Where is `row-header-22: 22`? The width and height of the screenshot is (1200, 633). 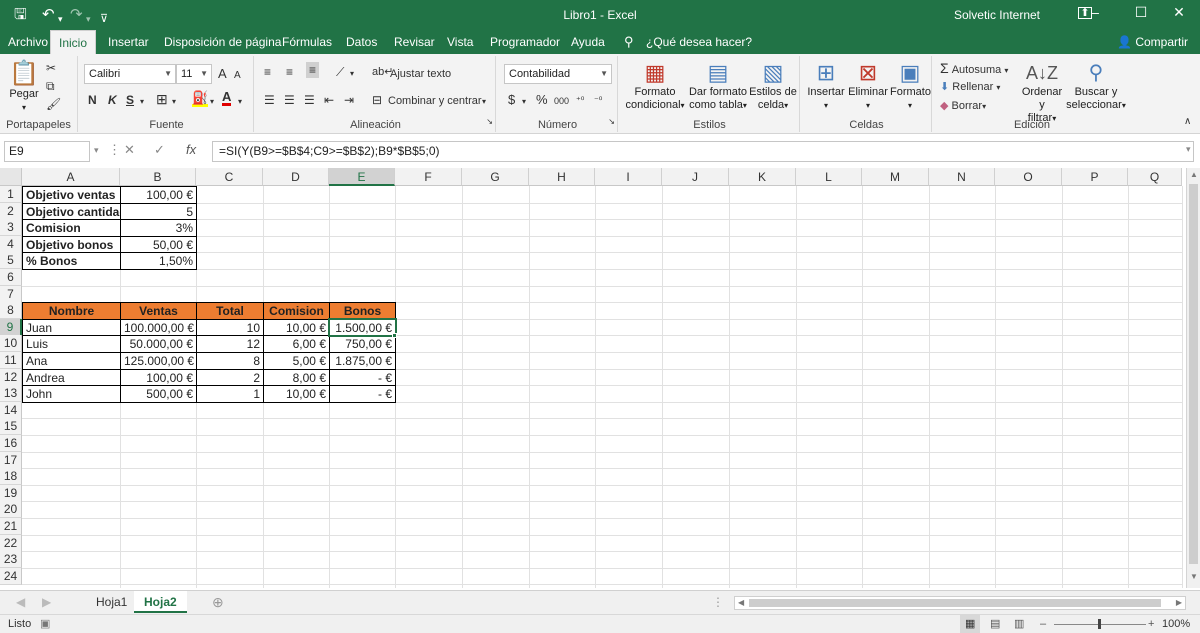
row-header-22: 22 is located at coordinates (11, 543).